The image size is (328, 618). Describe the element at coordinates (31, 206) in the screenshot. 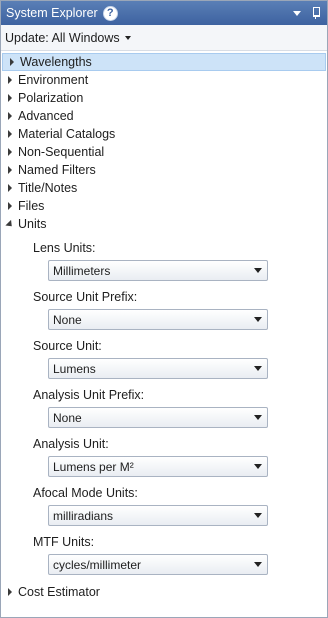

I see `tree-item-label: Files` at that location.